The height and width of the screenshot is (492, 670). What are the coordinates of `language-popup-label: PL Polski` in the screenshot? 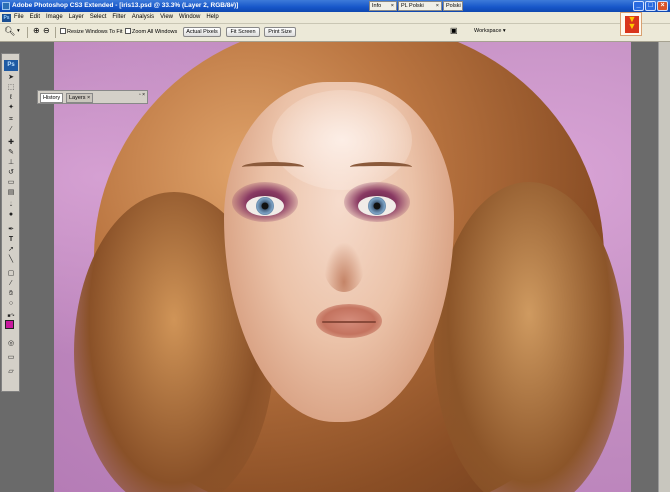 It's located at (412, 6).